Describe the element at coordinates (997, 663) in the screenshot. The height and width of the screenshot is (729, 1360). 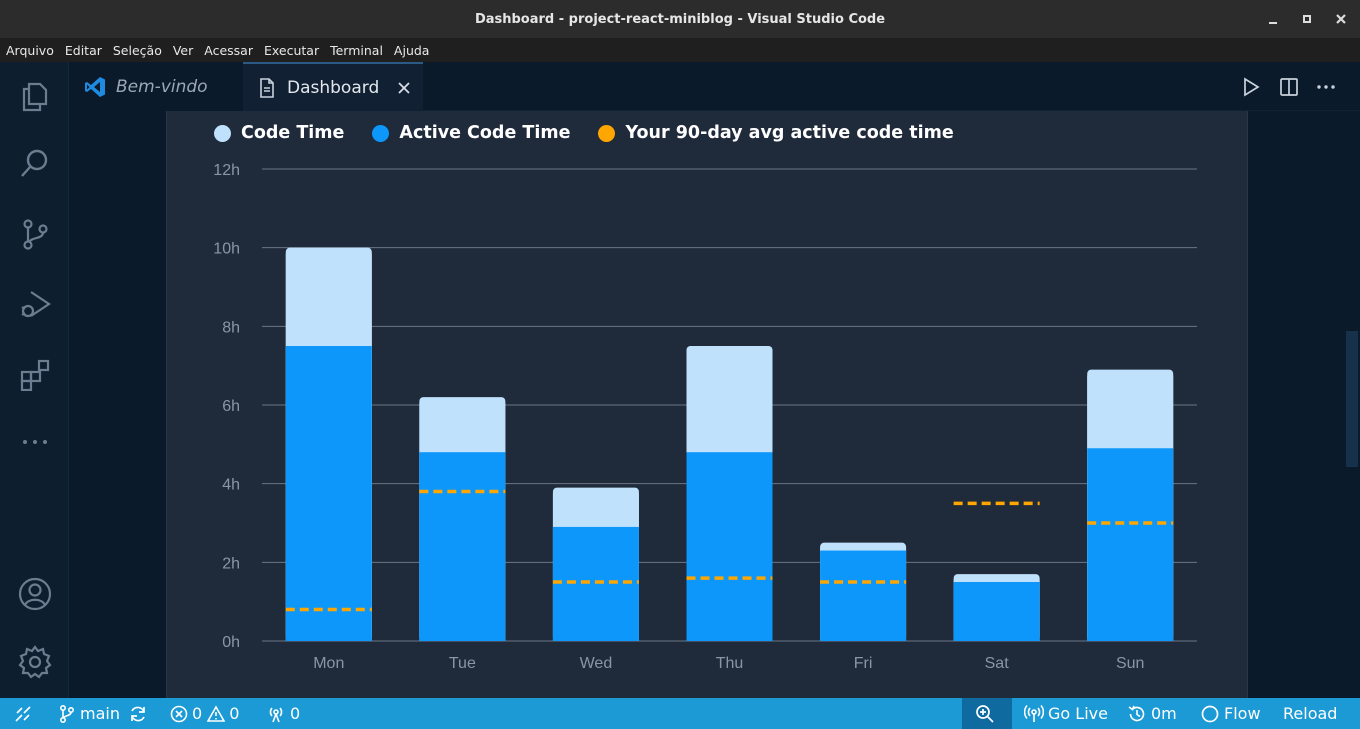
I see `x-tick-label: Sat` at that location.